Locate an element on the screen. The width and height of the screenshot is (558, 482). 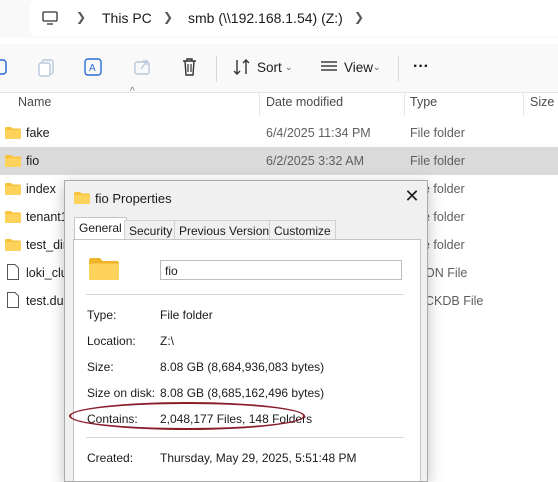
size-on-disk-label: Size on disk: is located at coordinates (121, 393).